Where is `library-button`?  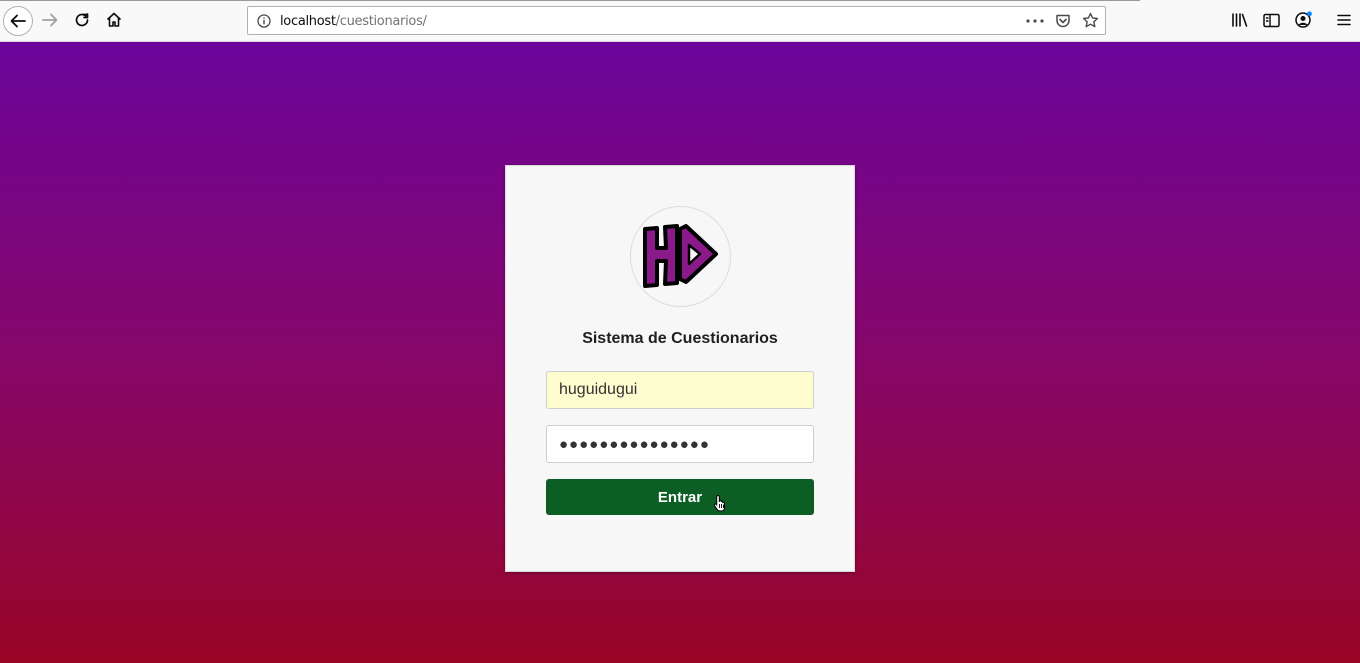 library-button is located at coordinates (1240, 20).